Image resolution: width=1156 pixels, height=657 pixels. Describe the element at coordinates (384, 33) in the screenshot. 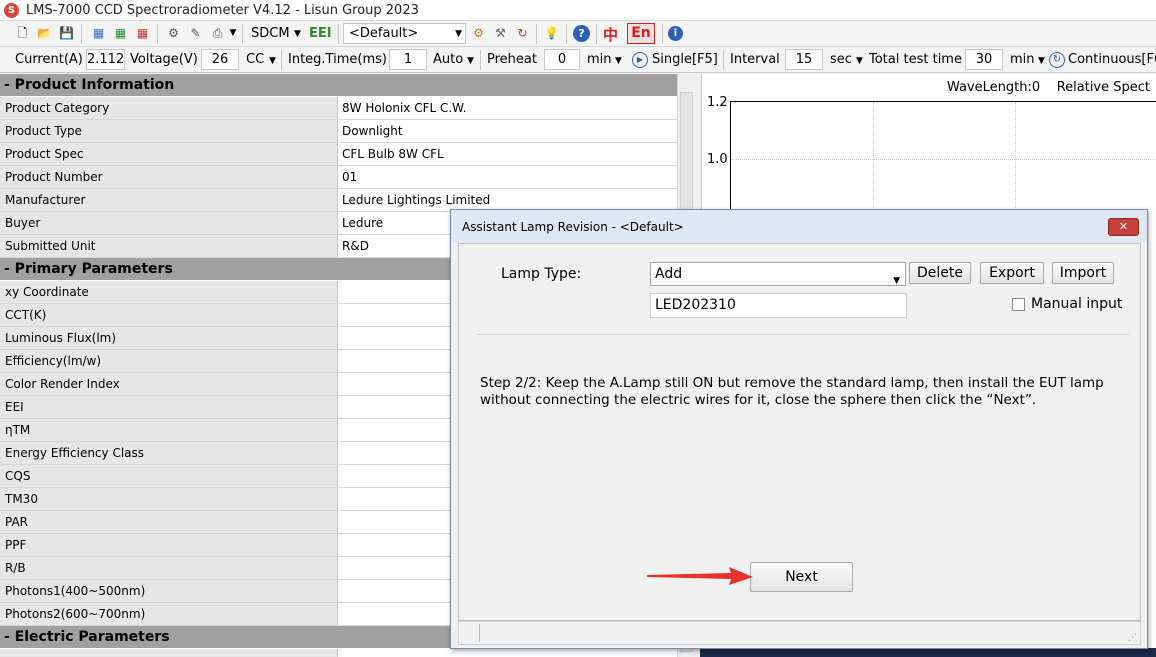

I see `profile-select-value: <Default>` at that location.